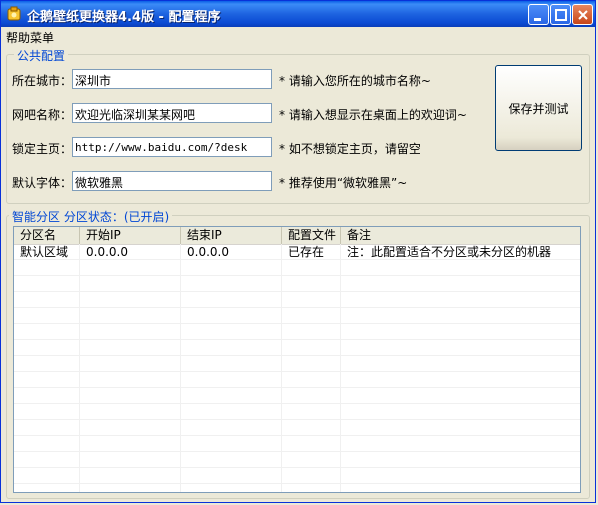  I want to click on partition-legend: 智能分区 分区状态：(已开启), so click(91, 216).